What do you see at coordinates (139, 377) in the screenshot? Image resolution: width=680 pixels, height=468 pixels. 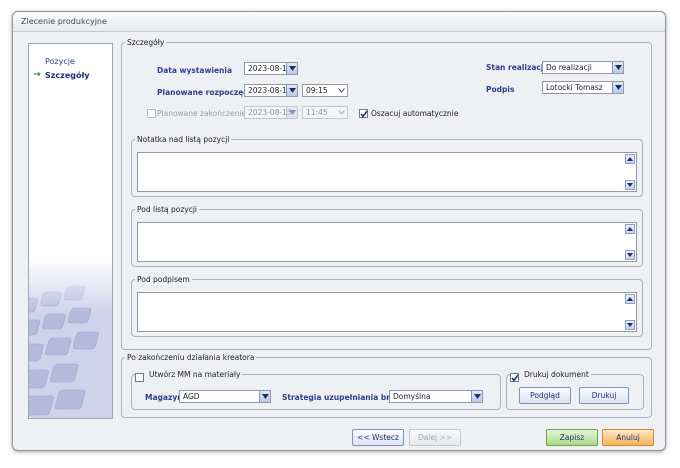 I see `create-mm-checkbox` at bounding box center [139, 377].